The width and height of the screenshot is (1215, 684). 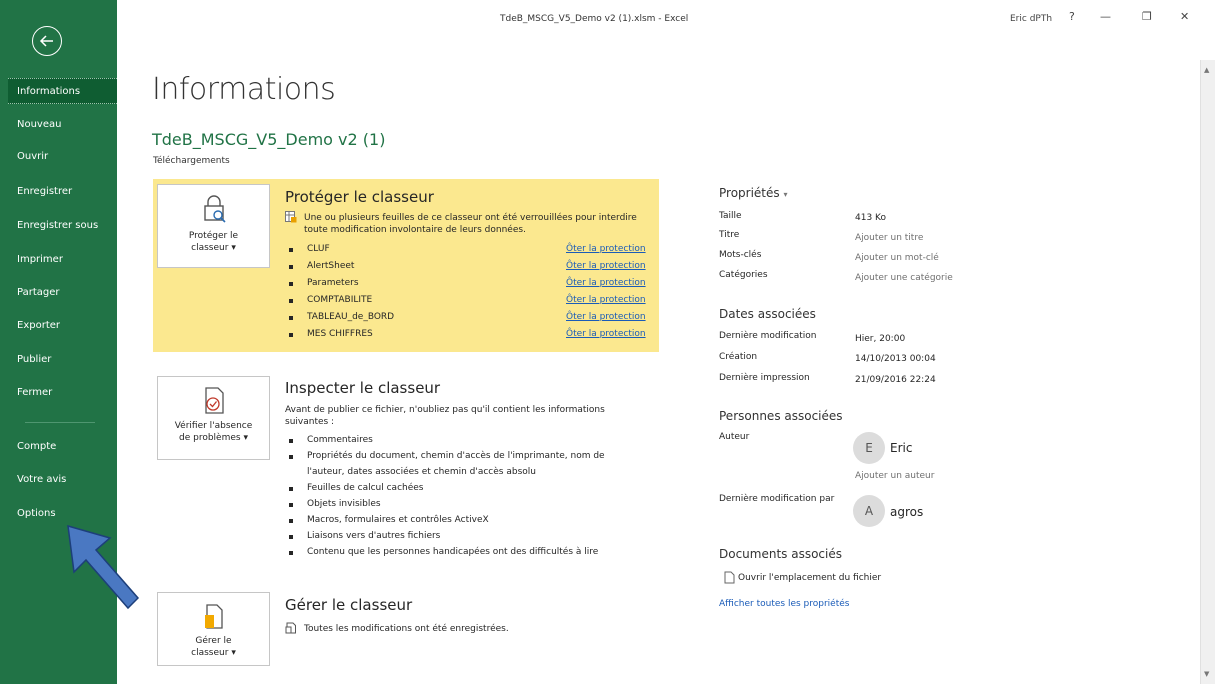 I want to click on arrow-left-icon, so click(x=46, y=41).